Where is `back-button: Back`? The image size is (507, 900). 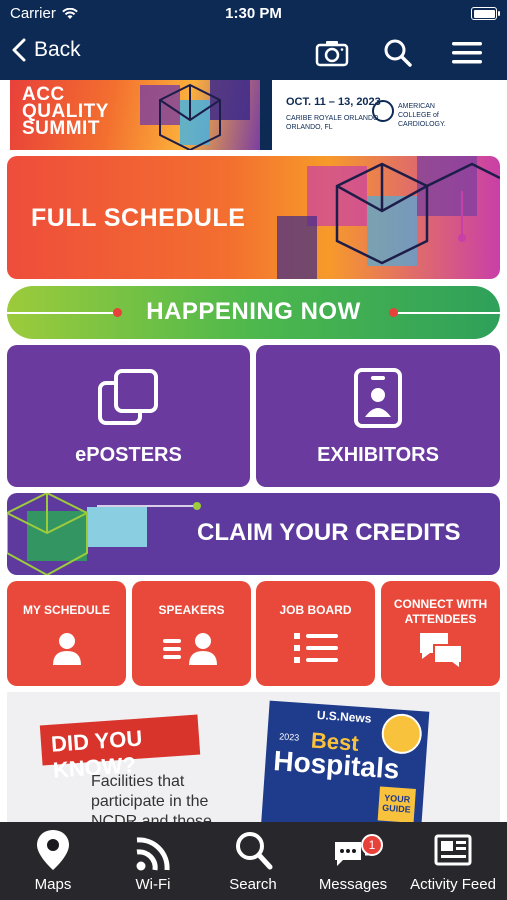
back-button: Back is located at coordinates (46, 50).